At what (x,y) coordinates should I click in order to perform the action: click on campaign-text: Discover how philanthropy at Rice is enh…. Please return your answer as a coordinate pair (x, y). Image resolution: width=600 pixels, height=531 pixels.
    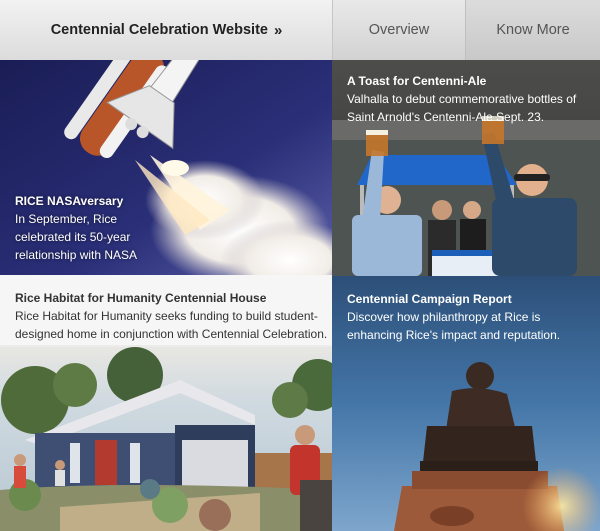
    Looking at the image, I should click on (454, 326).